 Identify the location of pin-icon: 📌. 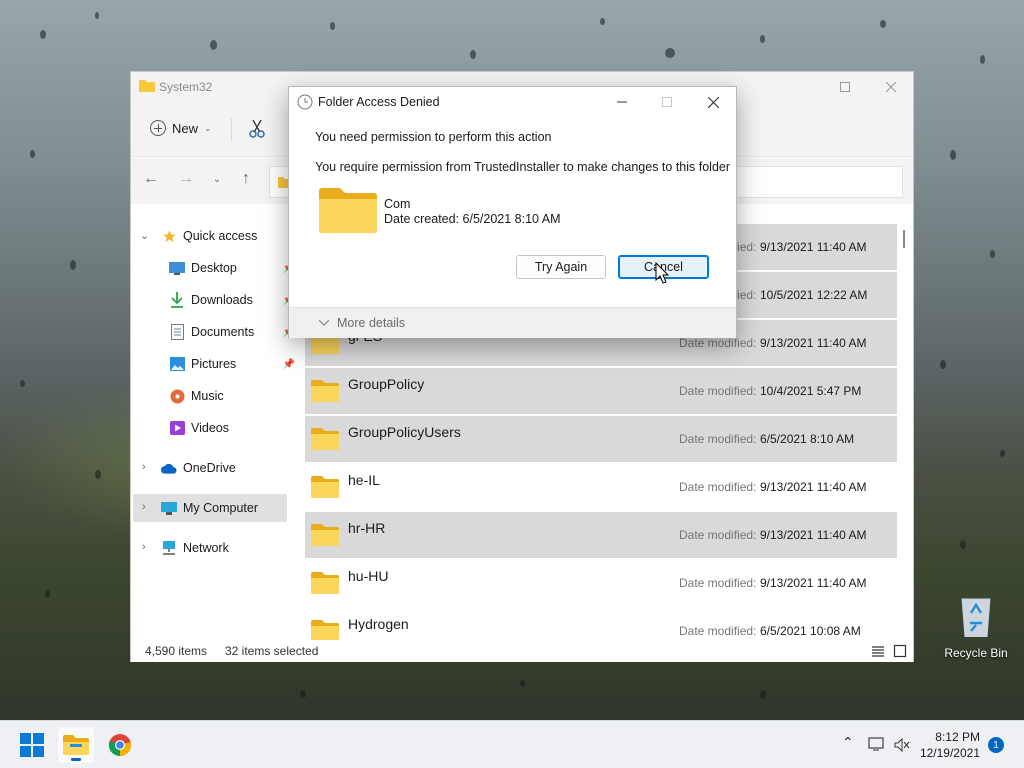
(289, 364).